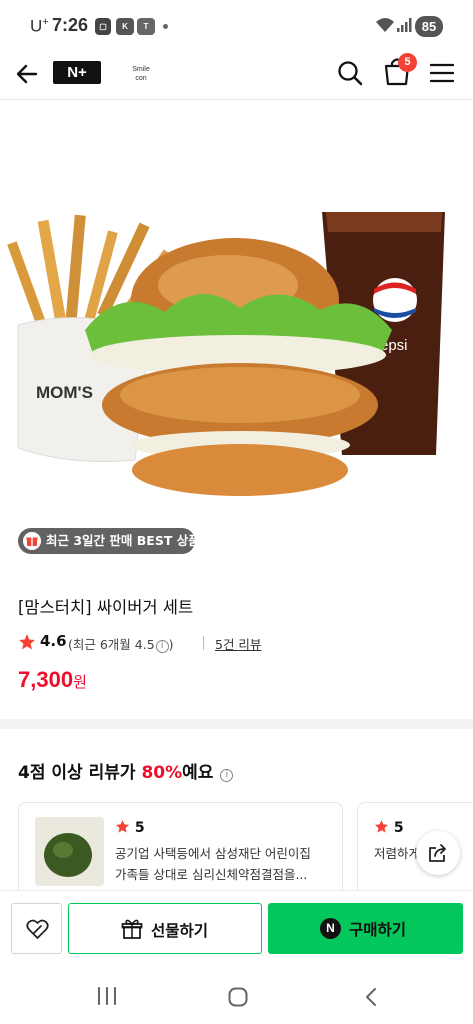 This screenshot has width=473, height=1024. Describe the element at coordinates (80, 773) in the screenshot. I see `review-heading-prefix: 4점 이상 리뷰가` at that location.